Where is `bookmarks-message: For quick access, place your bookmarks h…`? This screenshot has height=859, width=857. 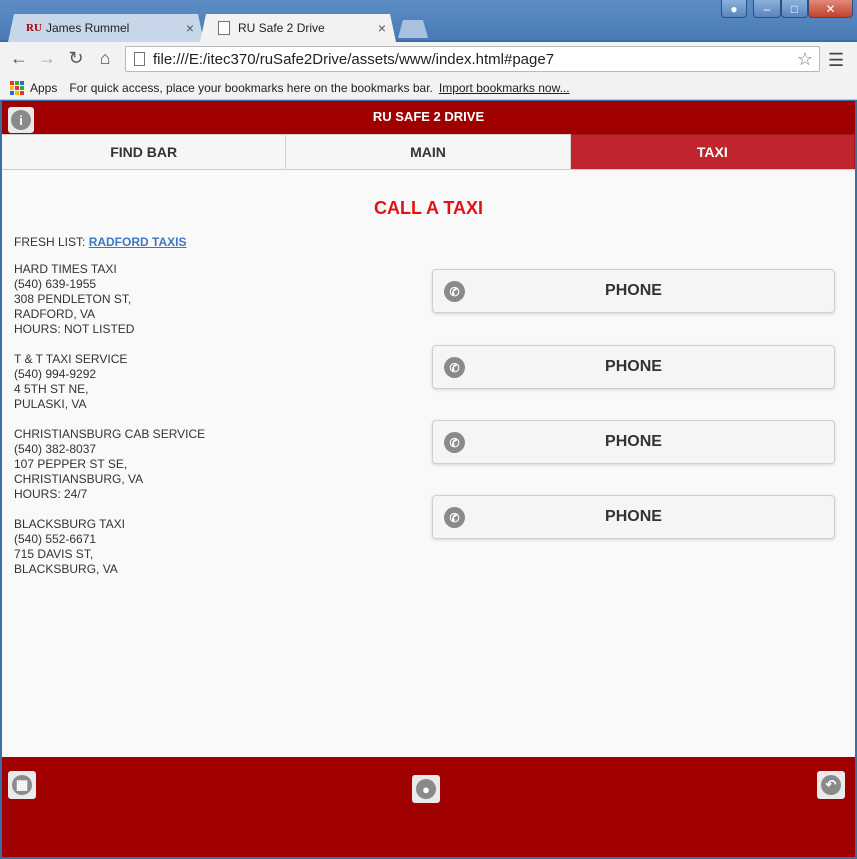 bookmarks-message: For quick access, place your bookmarks h… is located at coordinates (251, 87).